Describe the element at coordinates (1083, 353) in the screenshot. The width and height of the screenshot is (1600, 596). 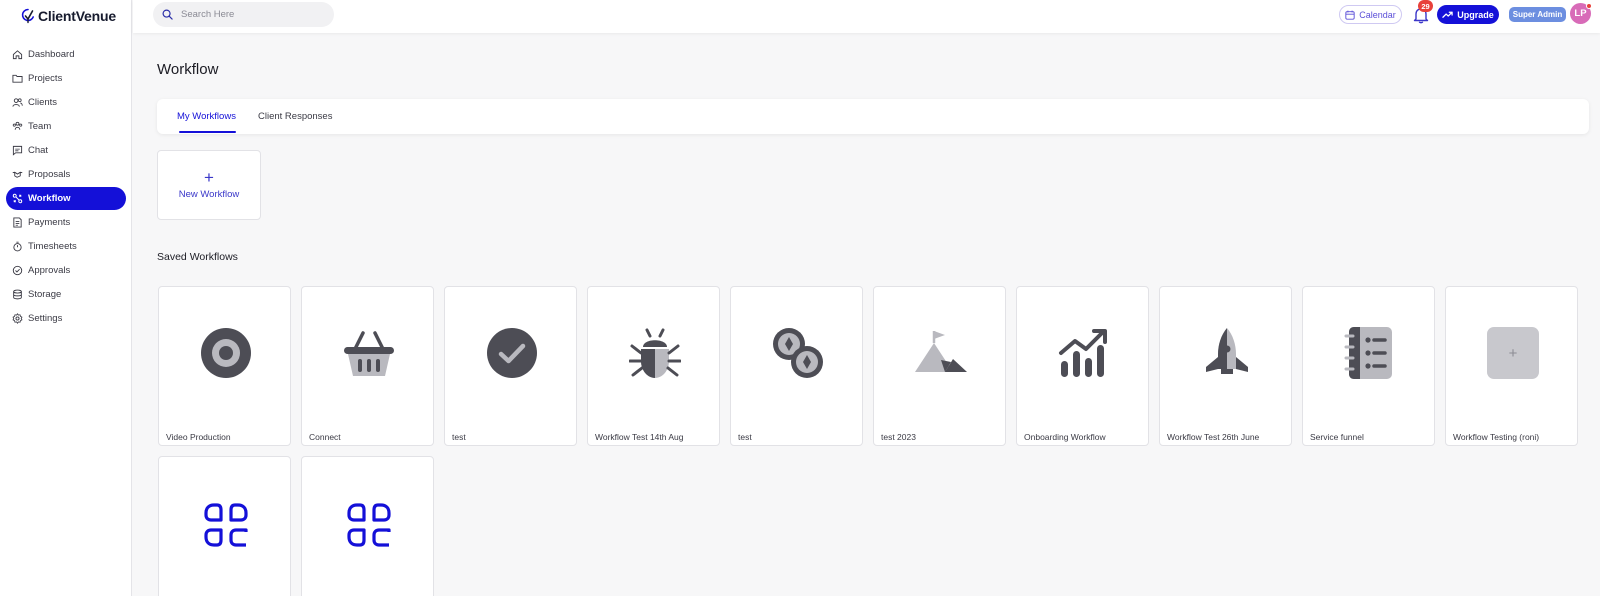
I see `growth-chart-icon` at that location.